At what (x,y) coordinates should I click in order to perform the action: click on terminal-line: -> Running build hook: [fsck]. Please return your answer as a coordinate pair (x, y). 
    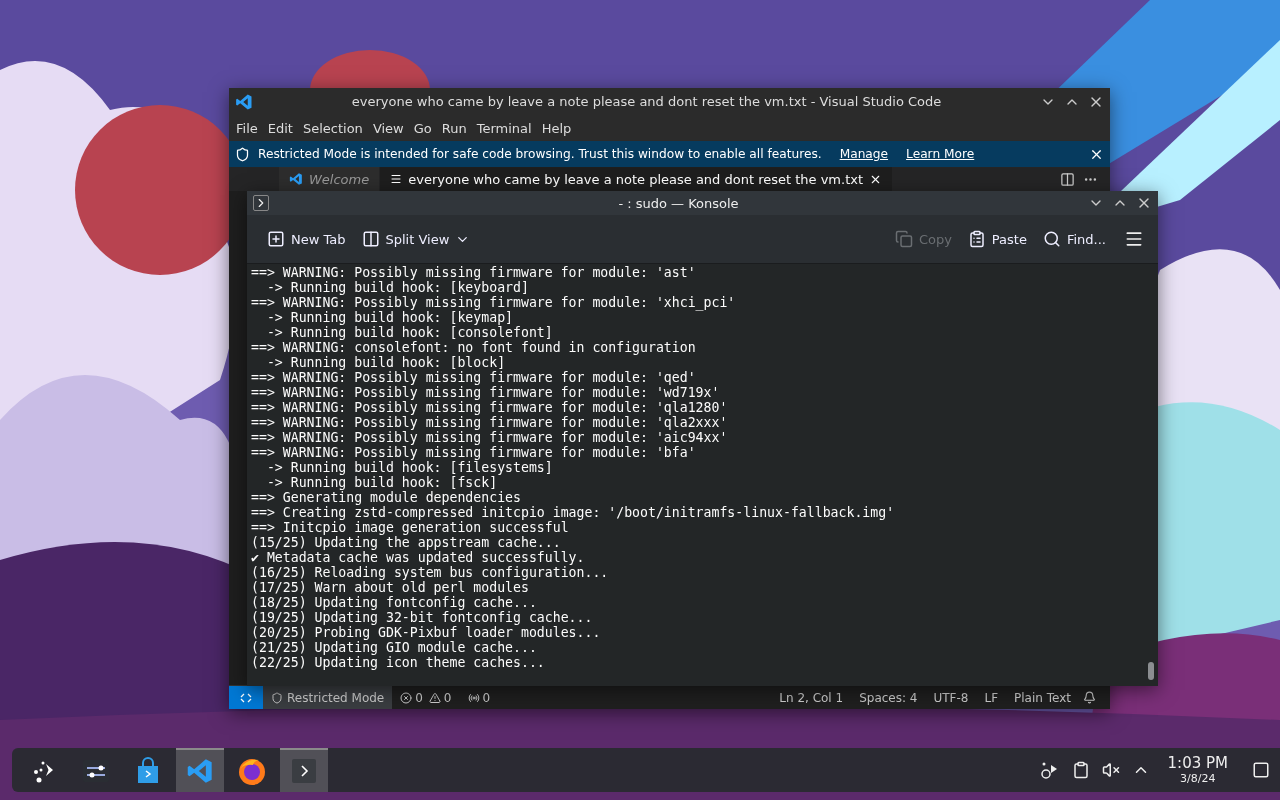
    Looking at the image, I should click on (382, 482).